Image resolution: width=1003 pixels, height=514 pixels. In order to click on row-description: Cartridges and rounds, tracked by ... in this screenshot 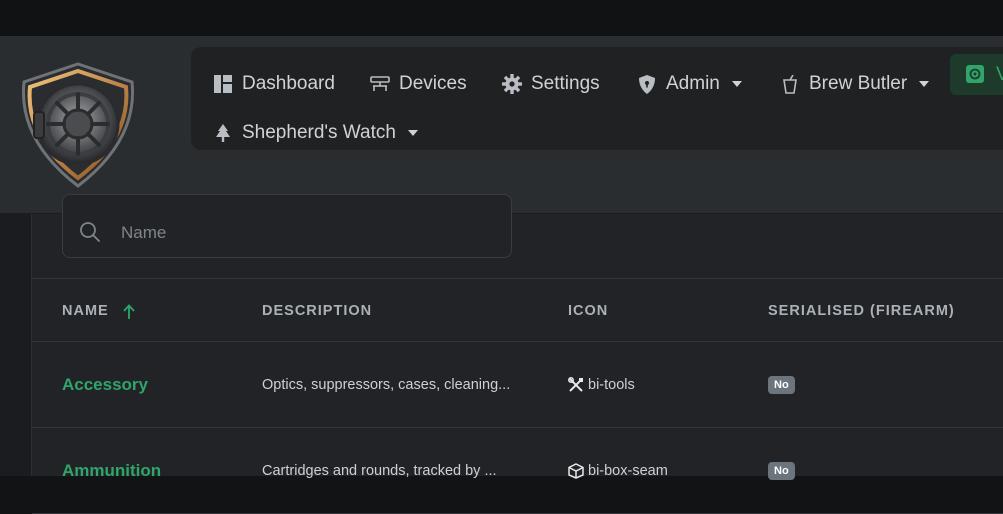, I will do `click(379, 471)`.